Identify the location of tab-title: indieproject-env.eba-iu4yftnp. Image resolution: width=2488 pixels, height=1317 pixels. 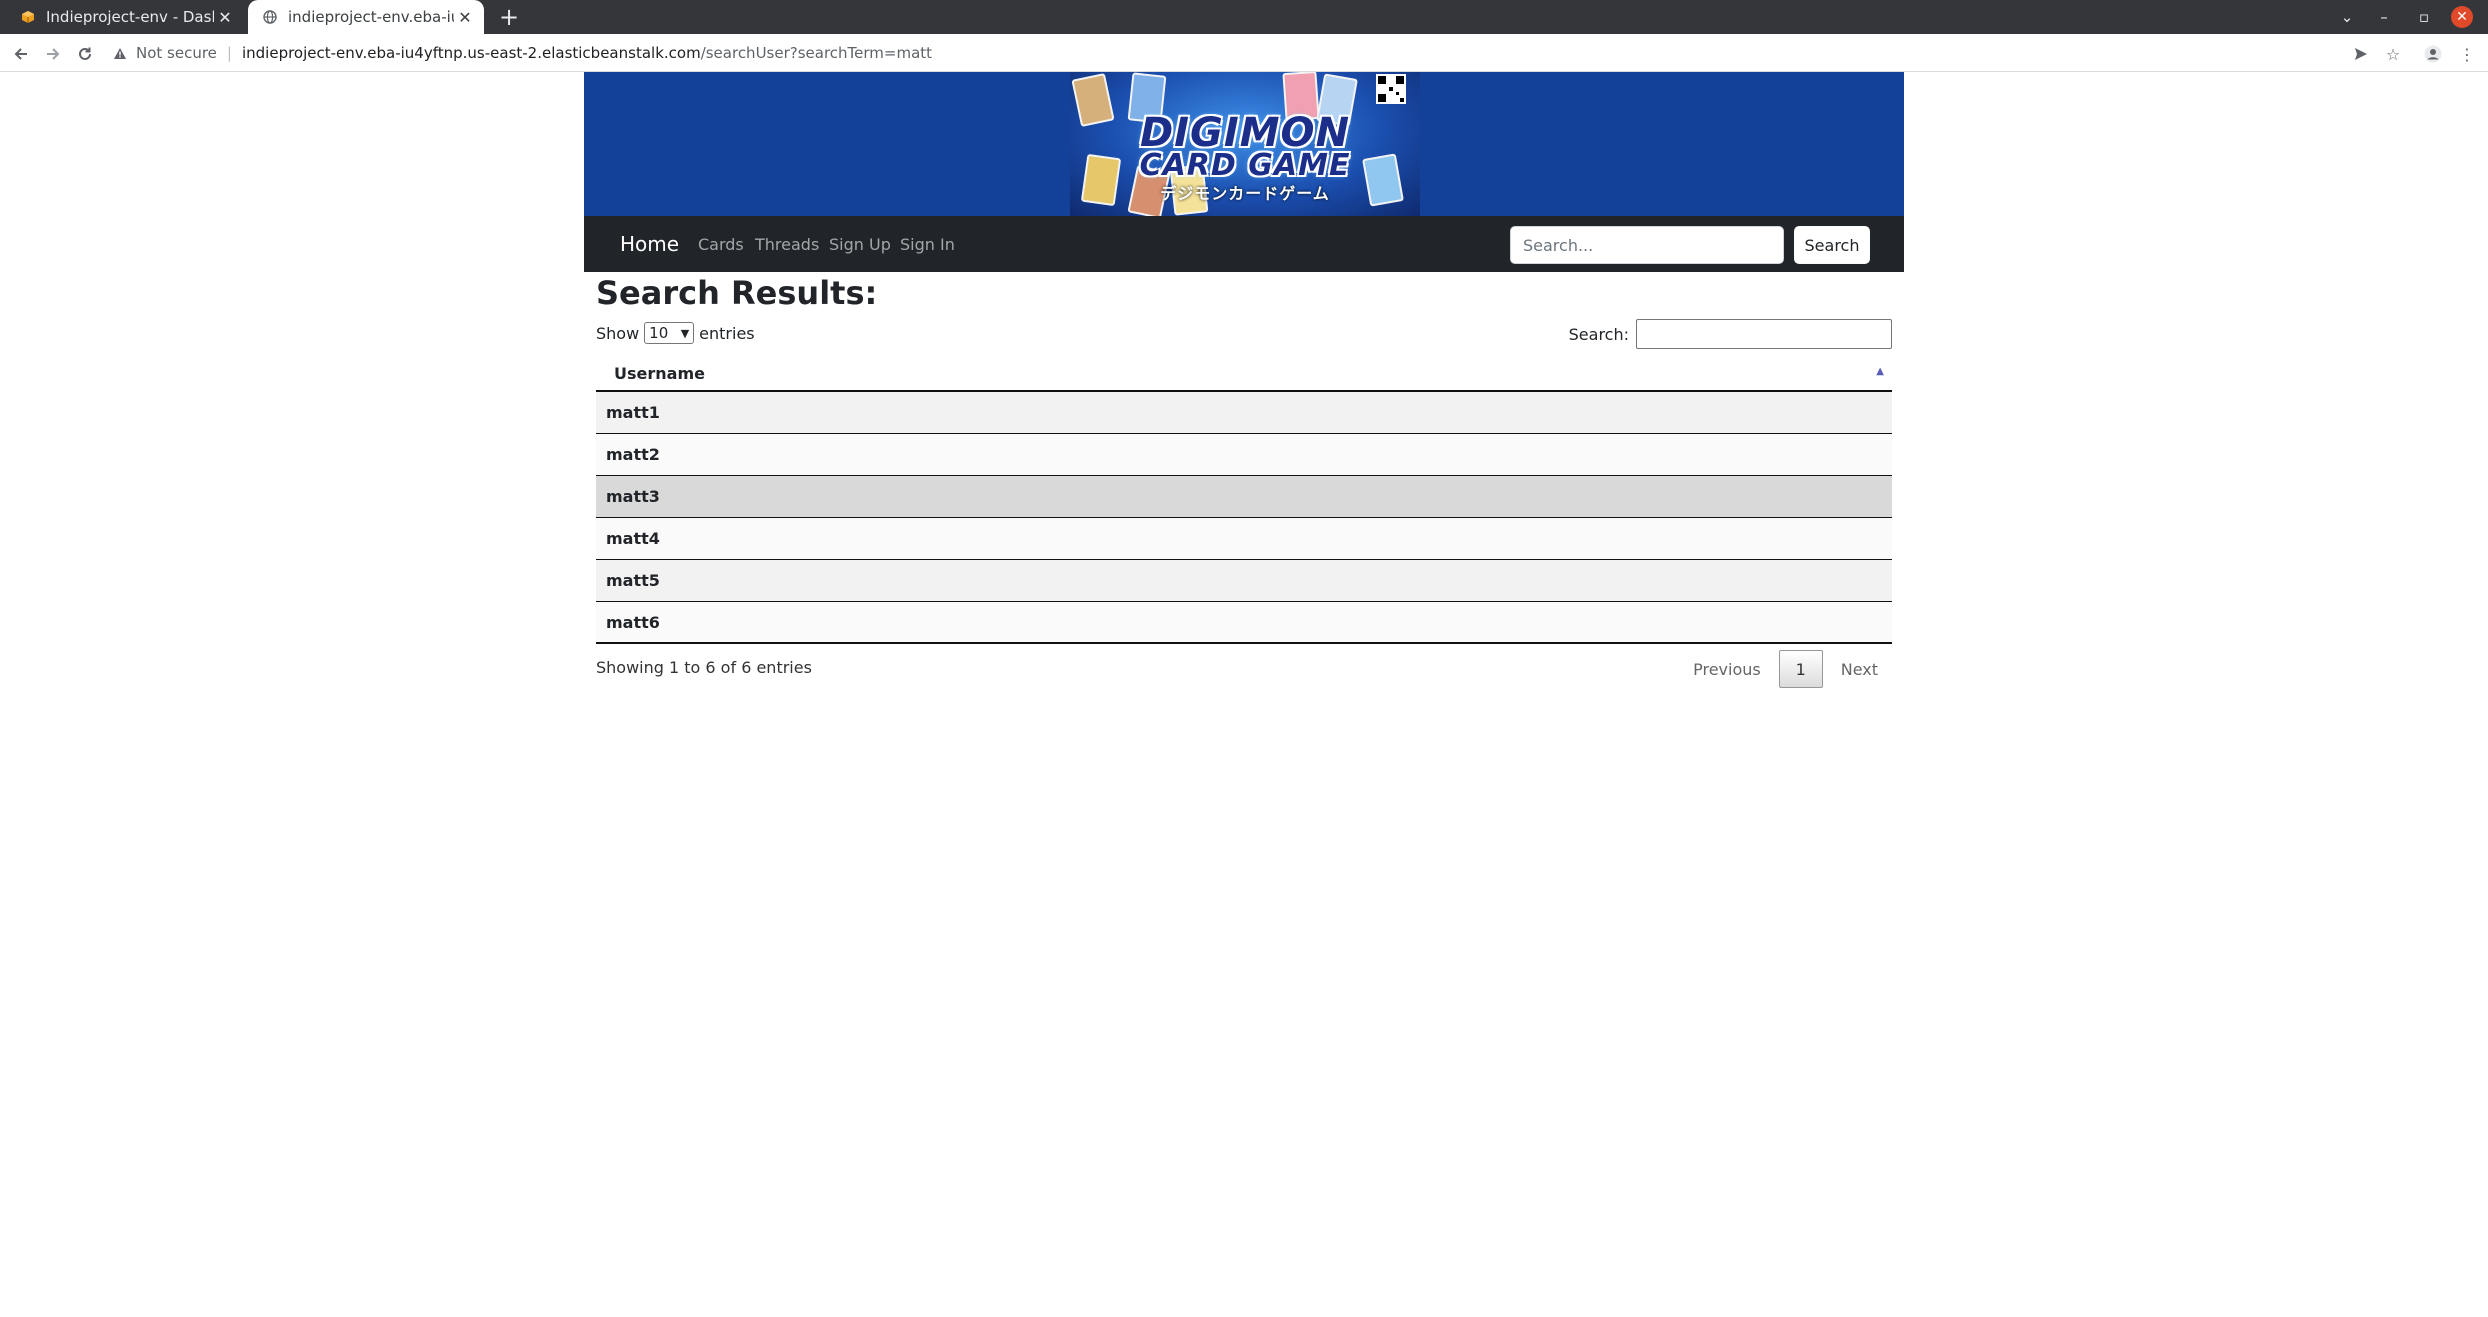
(371, 17).